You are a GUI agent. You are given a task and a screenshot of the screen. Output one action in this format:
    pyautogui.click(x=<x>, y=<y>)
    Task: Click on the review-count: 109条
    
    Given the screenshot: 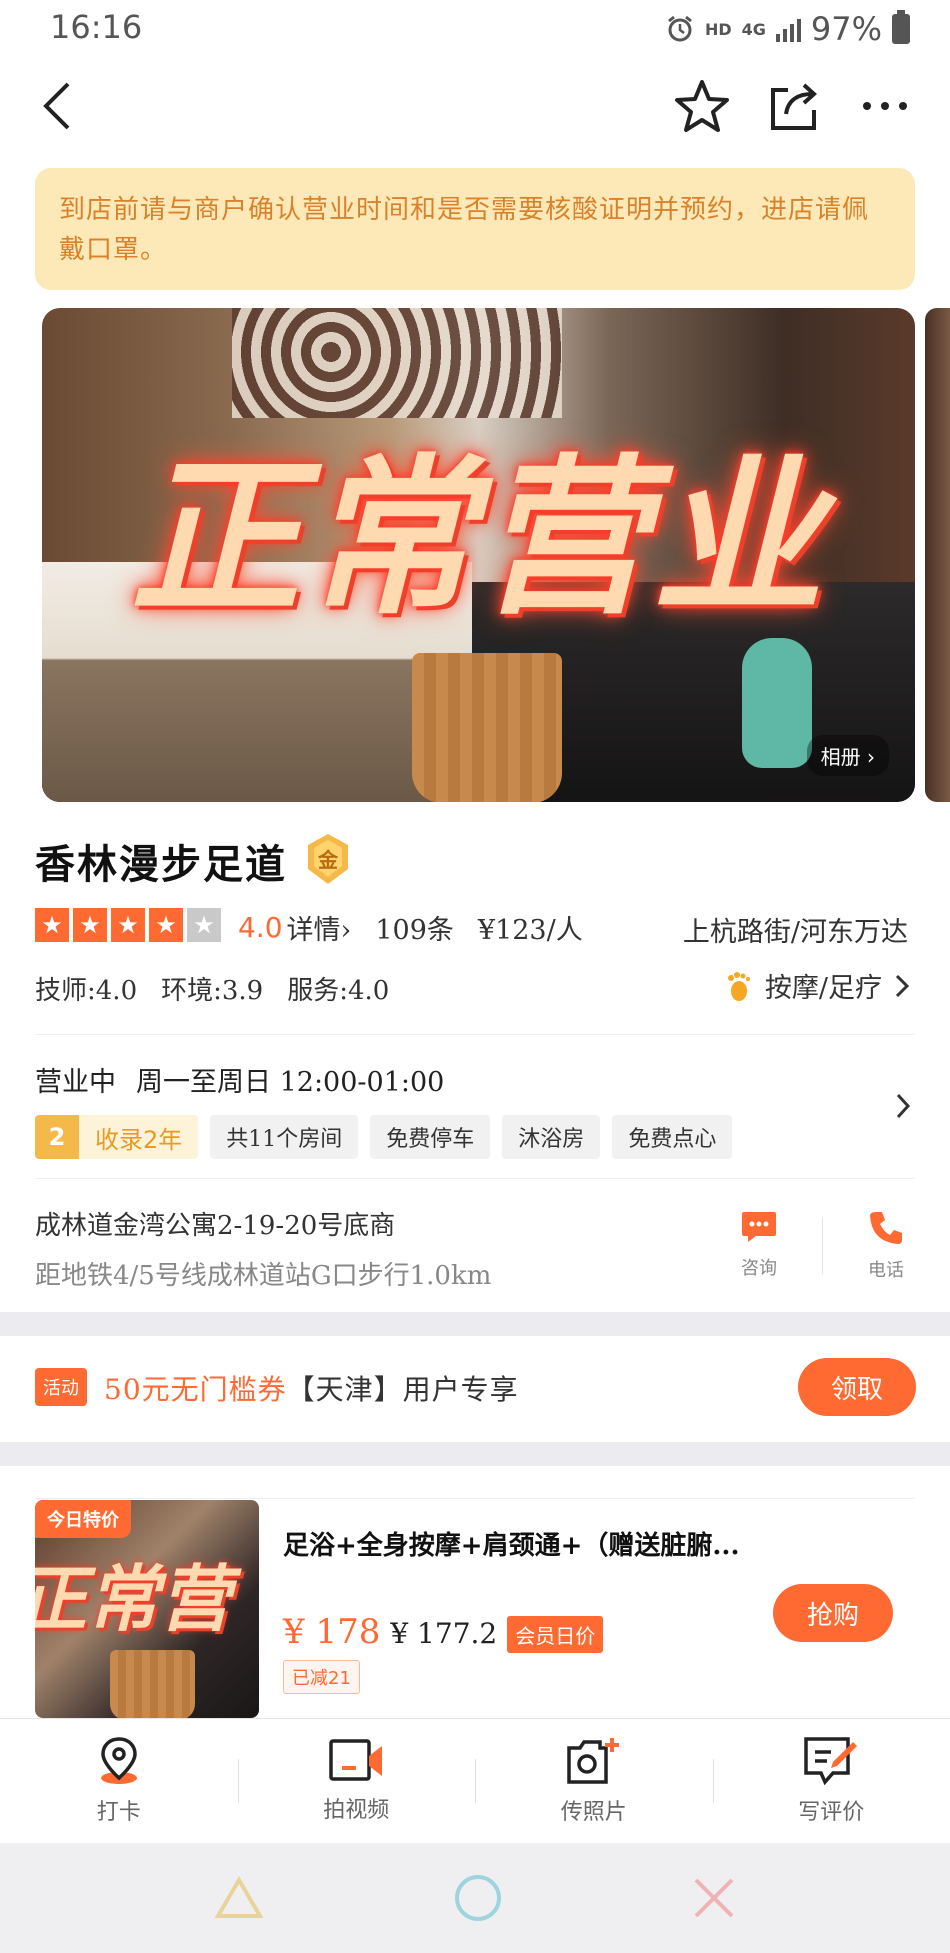 What is the action you would take?
    pyautogui.click(x=414, y=927)
    